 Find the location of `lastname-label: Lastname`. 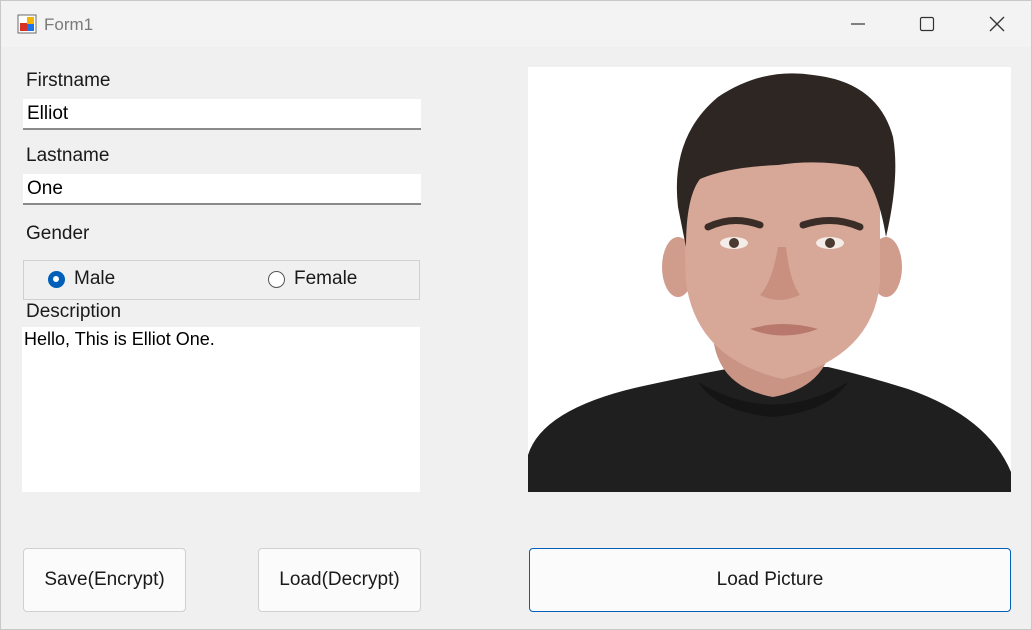

lastname-label: Lastname is located at coordinates (68, 155).